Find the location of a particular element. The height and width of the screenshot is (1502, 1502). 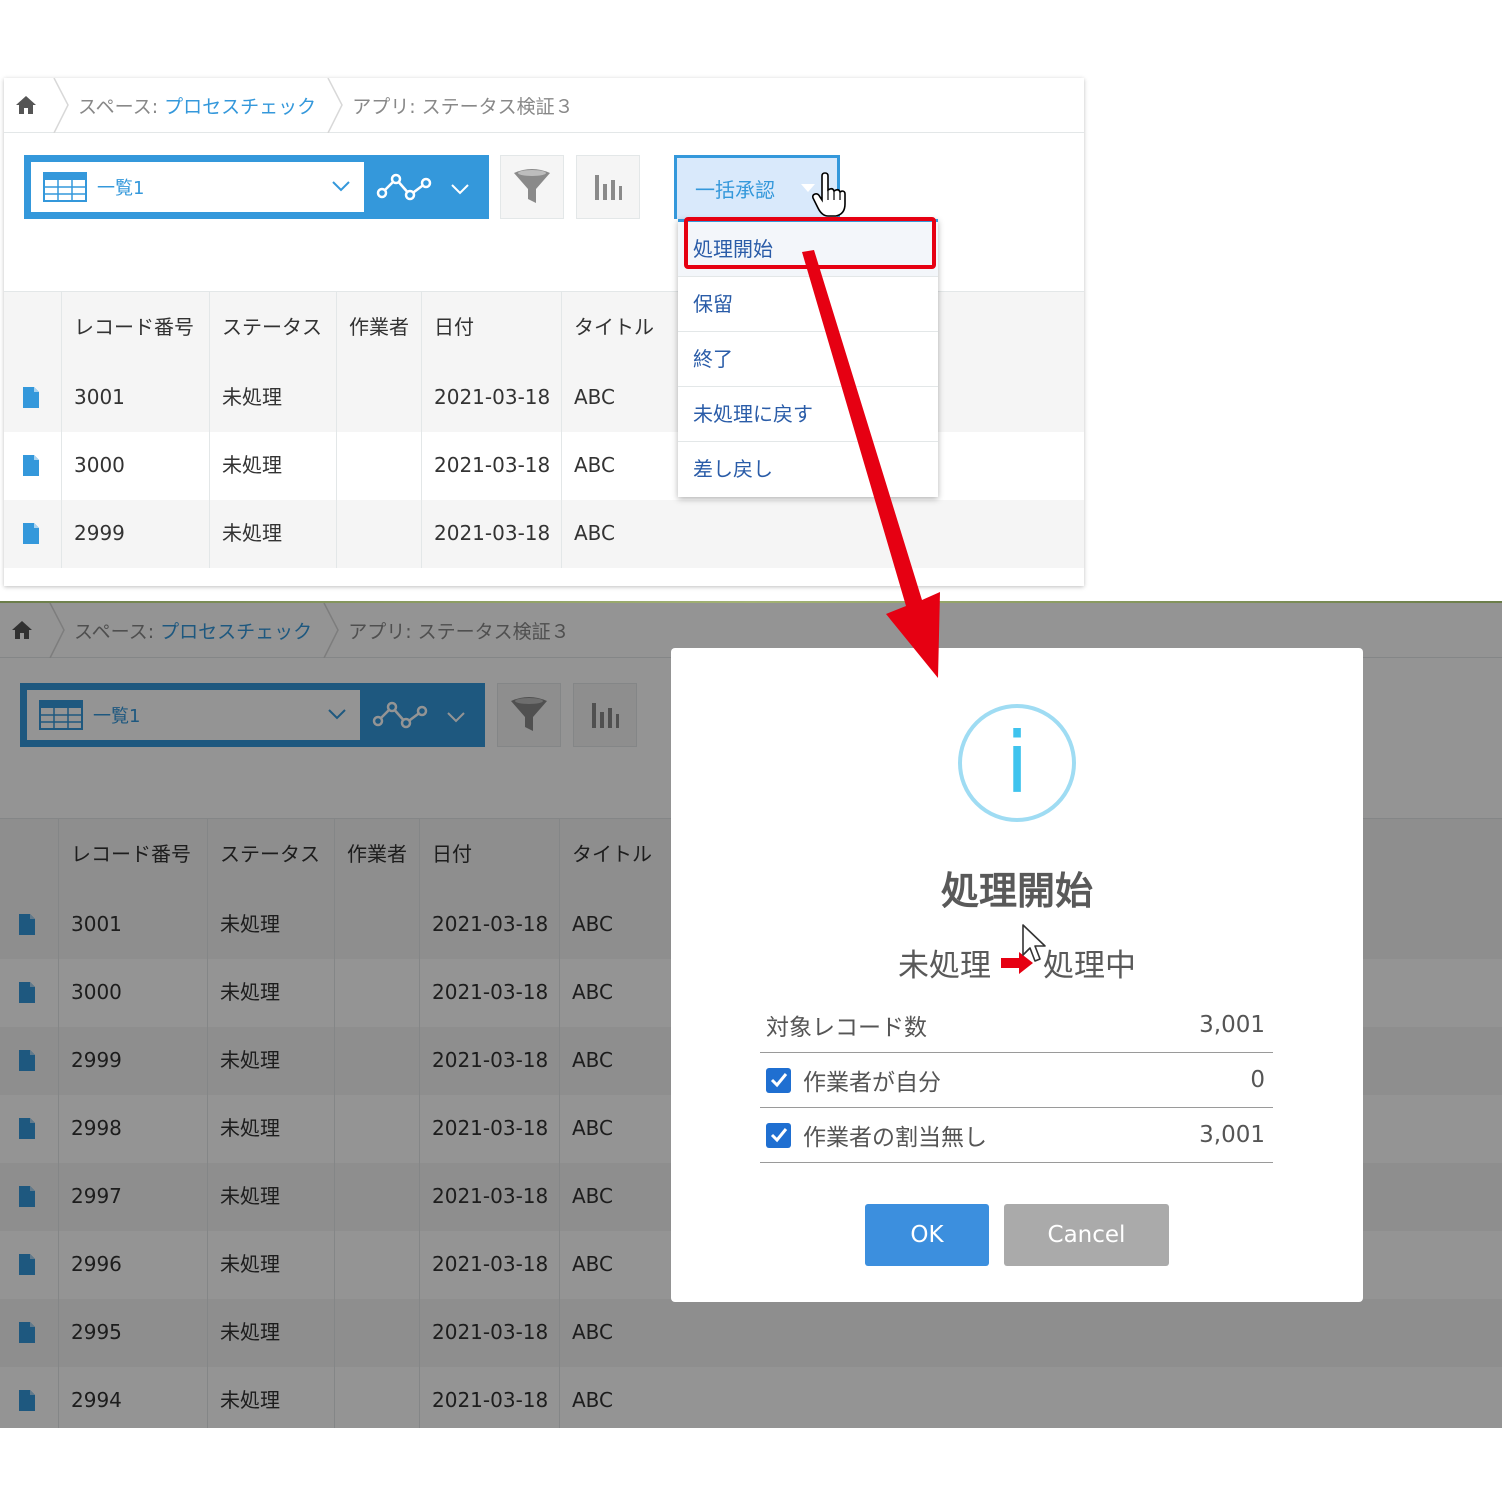

filter-button is located at coordinates (532, 187).